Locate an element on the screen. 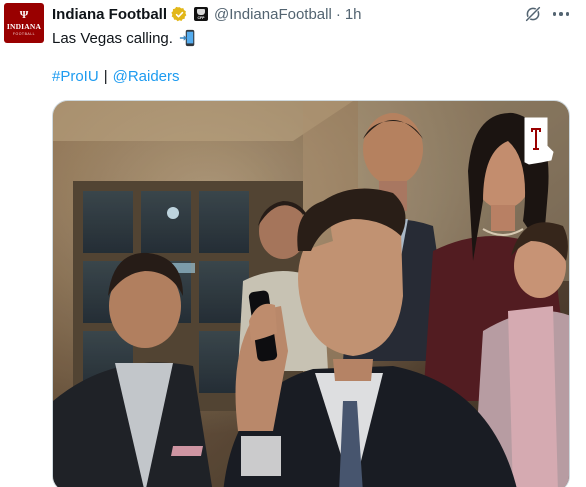 The height and width of the screenshot is (487, 586). mobile-phone-arrow-emoji is located at coordinates (187, 38).